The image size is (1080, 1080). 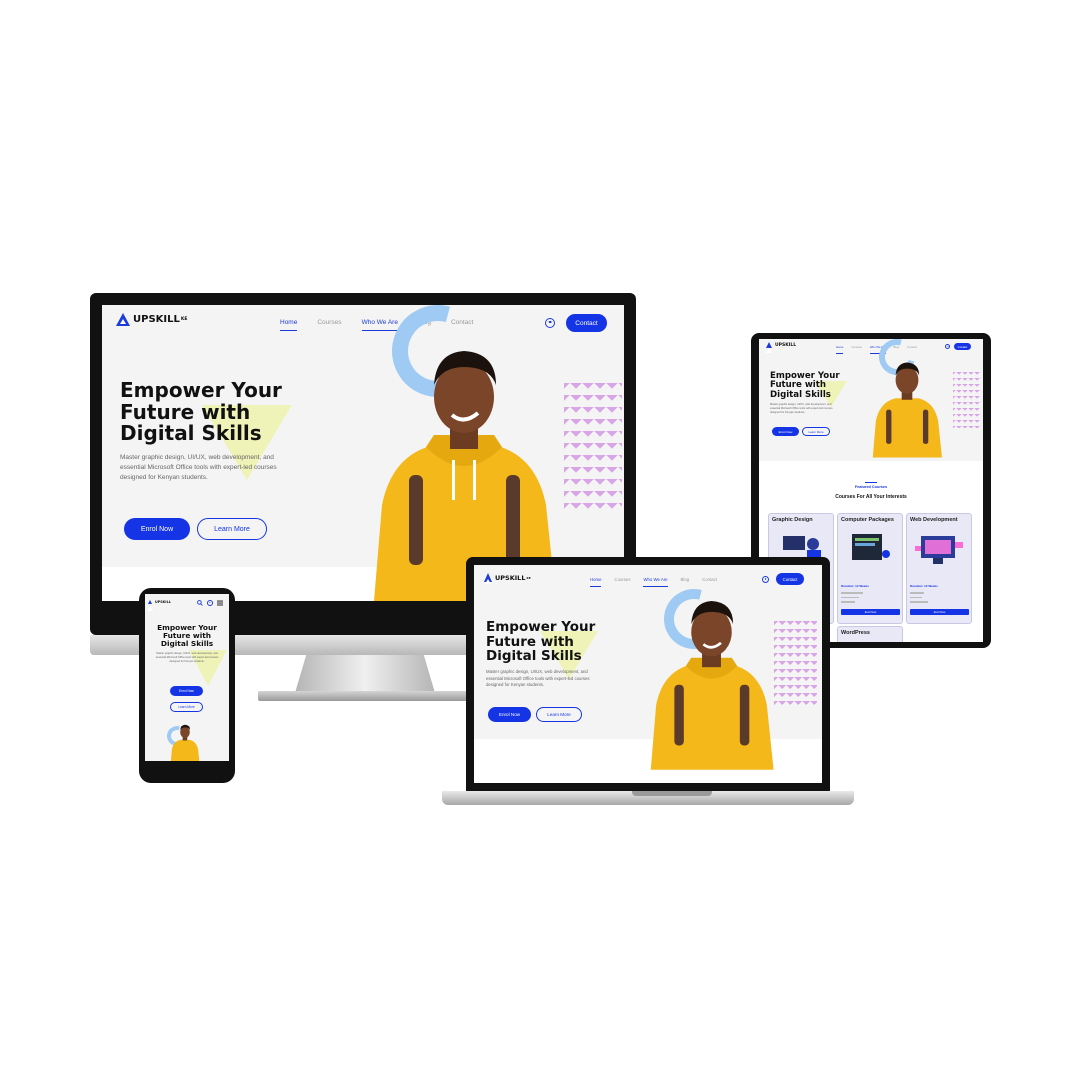 What do you see at coordinates (871, 547) in the screenshot?
I see `computer-illustration-icon` at bounding box center [871, 547].